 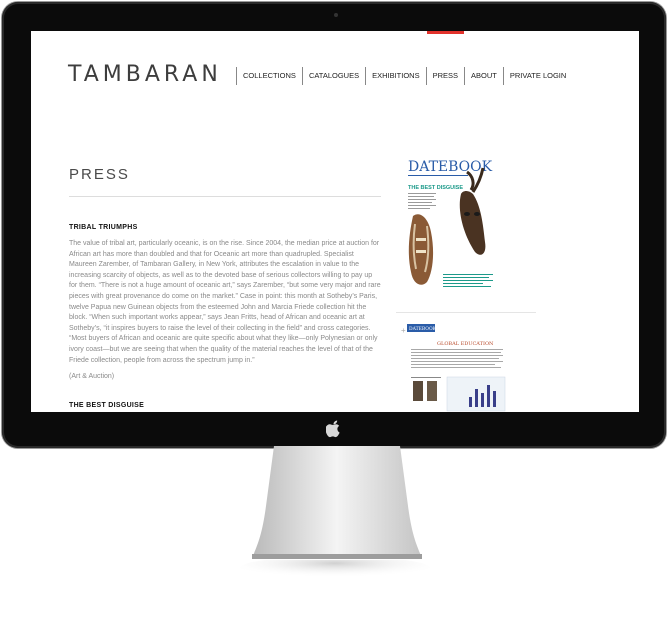 What do you see at coordinates (466, 312) in the screenshot?
I see `thumbnail-divider` at bounding box center [466, 312].